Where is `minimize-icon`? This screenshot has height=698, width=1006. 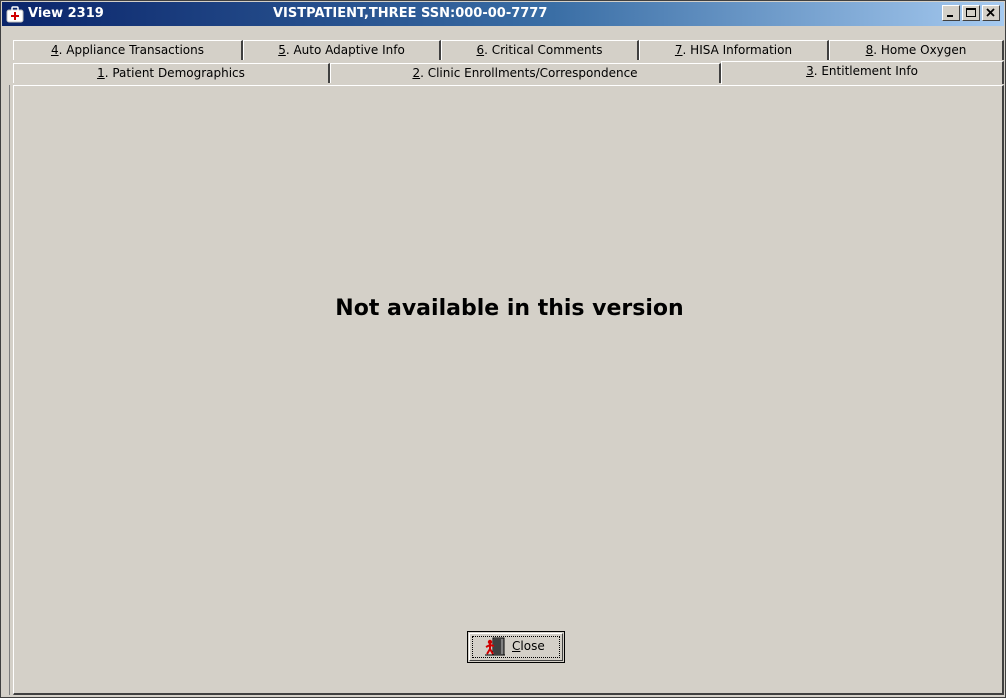 minimize-icon is located at coordinates (950, 16).